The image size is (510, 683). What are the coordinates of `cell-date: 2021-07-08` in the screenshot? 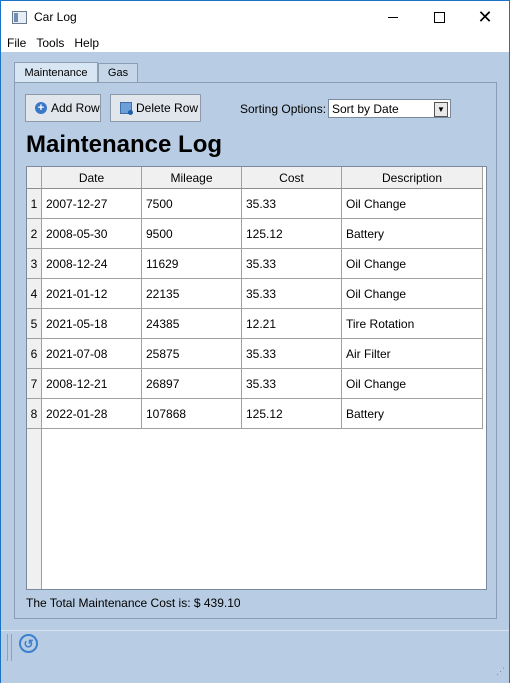 It's located at (92, 354).